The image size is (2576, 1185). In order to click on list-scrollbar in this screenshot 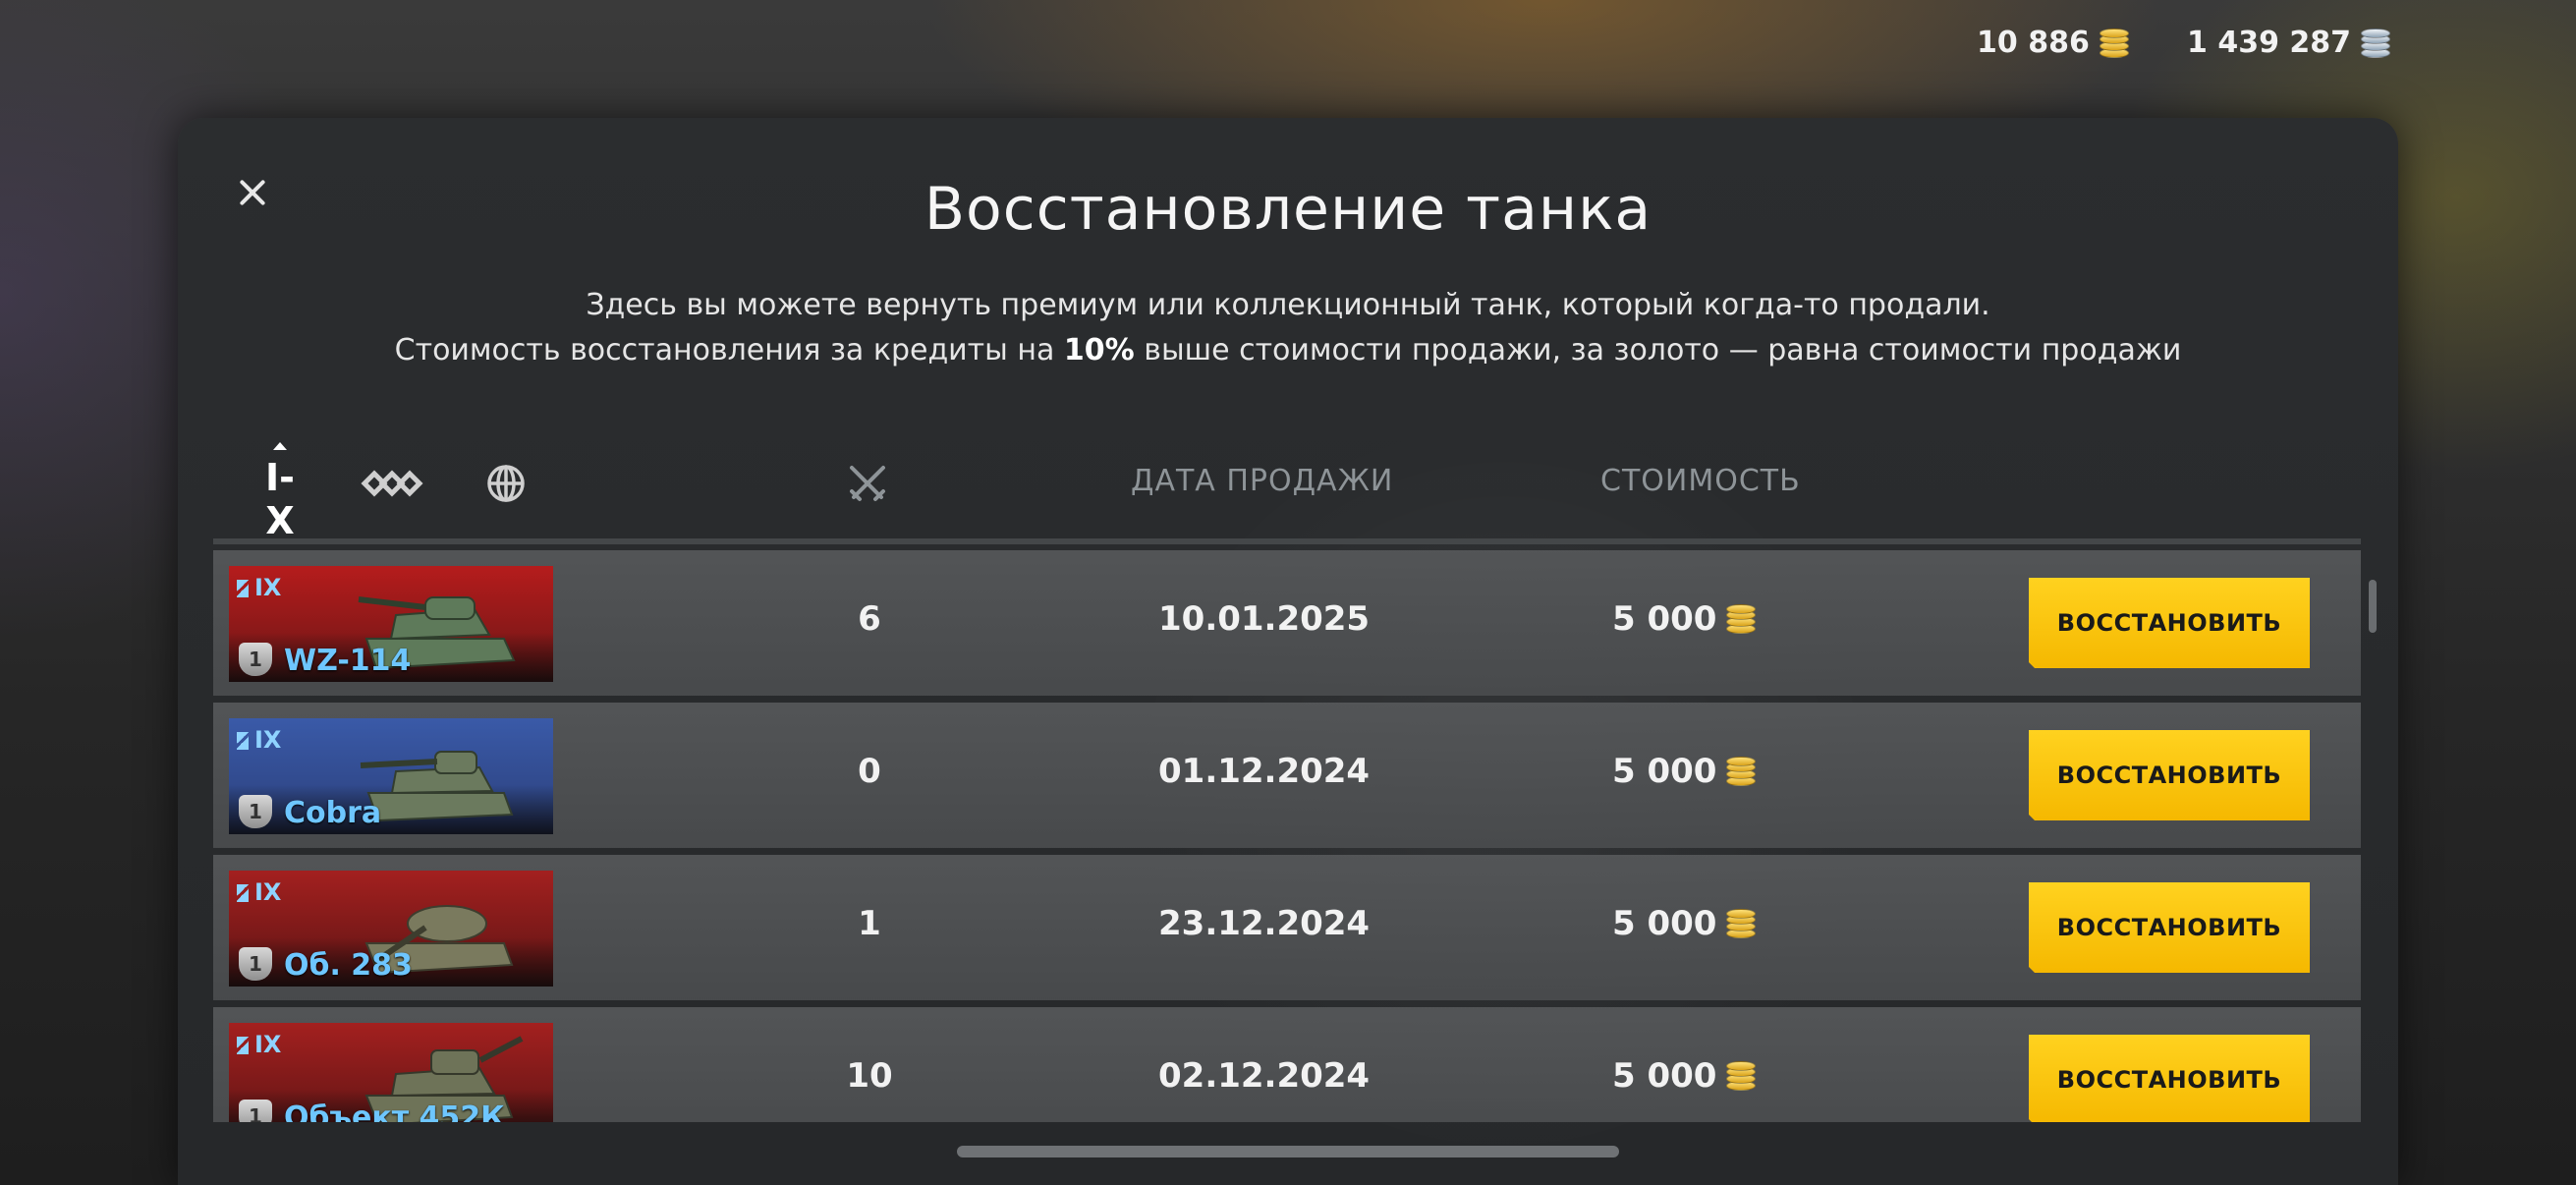, I will do `click(2373, 606)`.